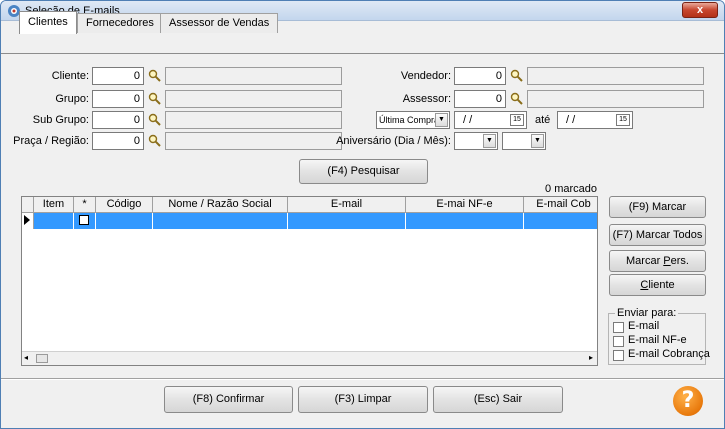 The height and width of the screenshot is (429, 725). I want to click on cliente-label: Cliente:, so click(70, 76).